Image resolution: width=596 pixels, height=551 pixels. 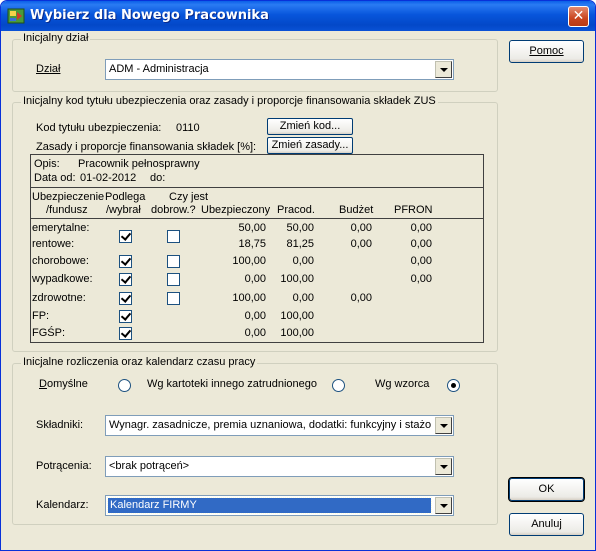 I want to click on deductions-label: Potrącenia:, so click(x=64, y=466).